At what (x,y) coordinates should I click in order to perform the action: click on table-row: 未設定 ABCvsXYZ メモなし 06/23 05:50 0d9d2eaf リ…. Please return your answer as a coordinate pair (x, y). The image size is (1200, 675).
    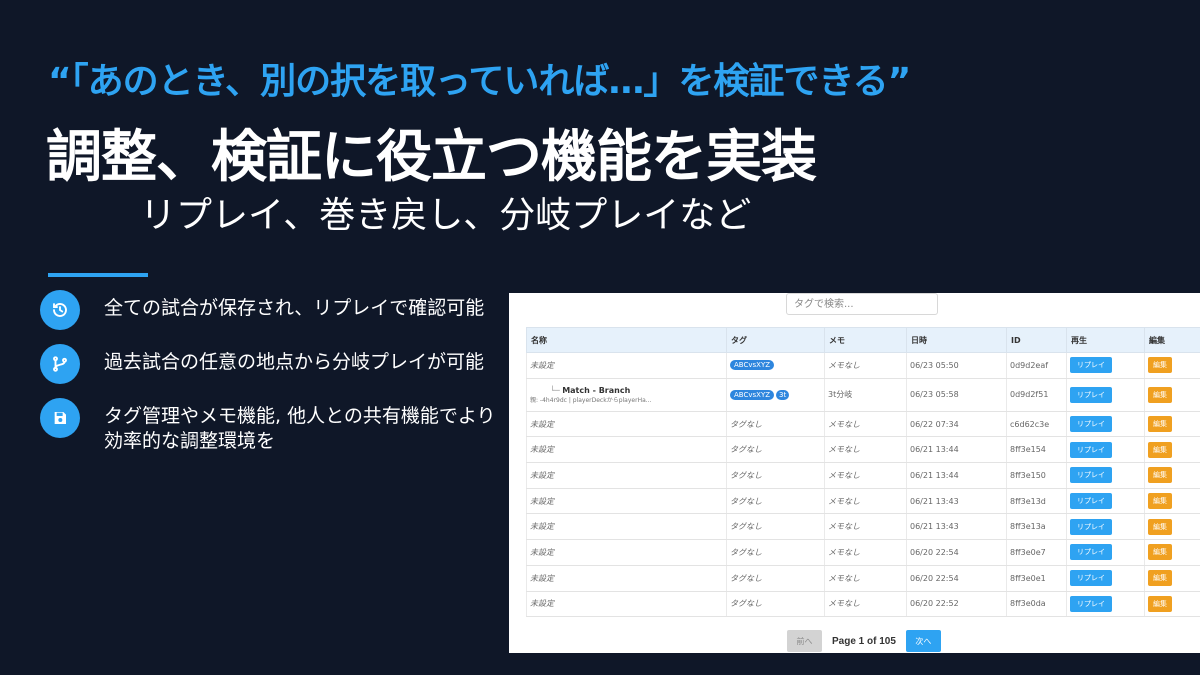
    Looking at the image, I should click on (863, 365).